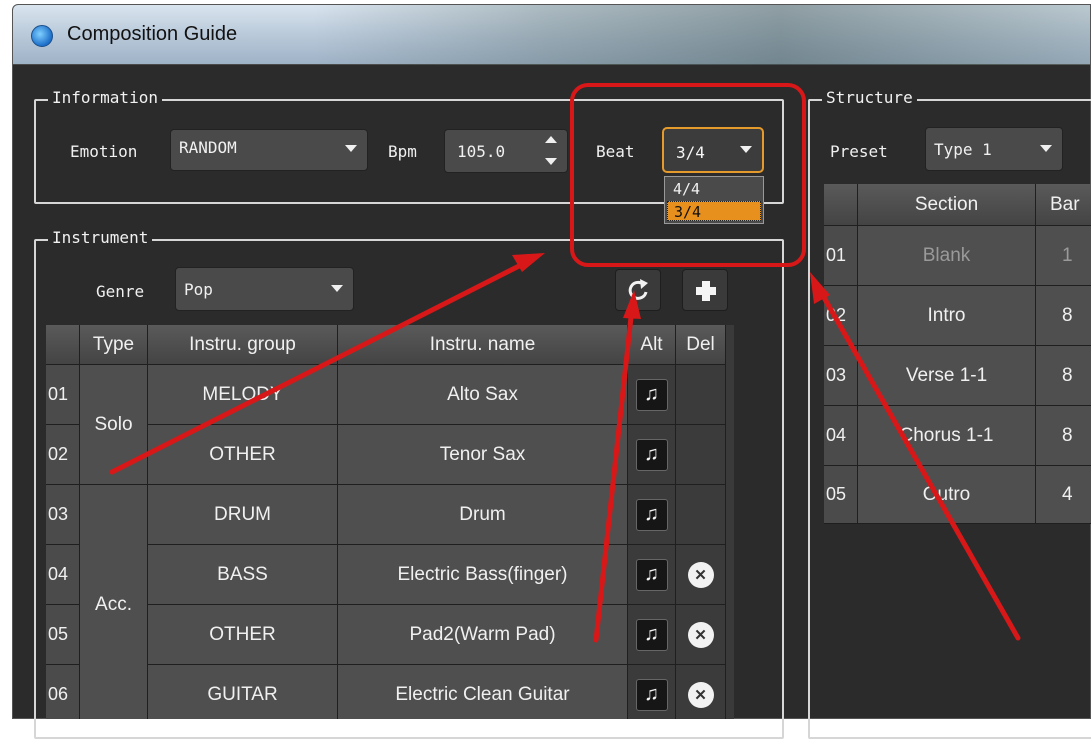 The height and width of the screenshot is (739, 1091). I want to click on section-cell: Verse 1-1, so click(947, 376).